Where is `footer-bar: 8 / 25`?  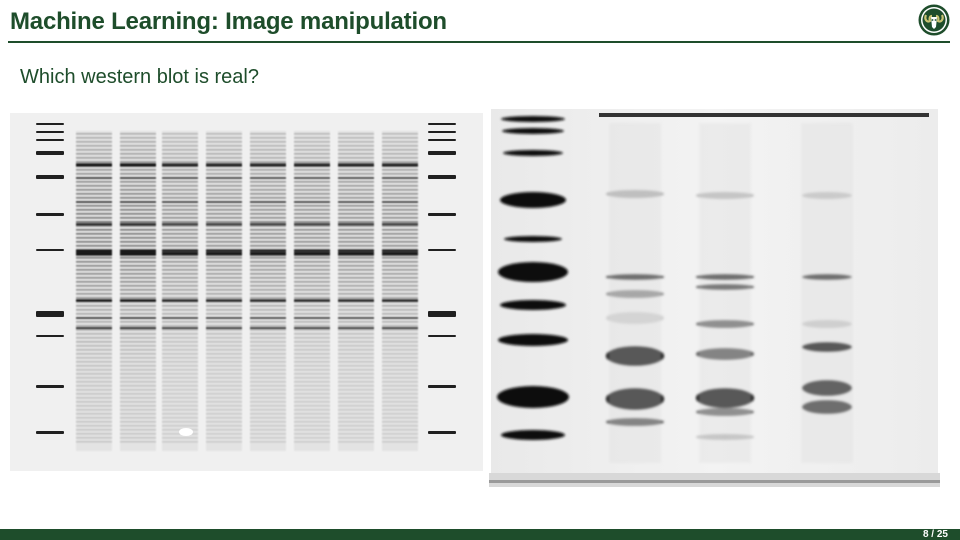 footer-bar: 8 / 25 is located at coordinates (480, 534).